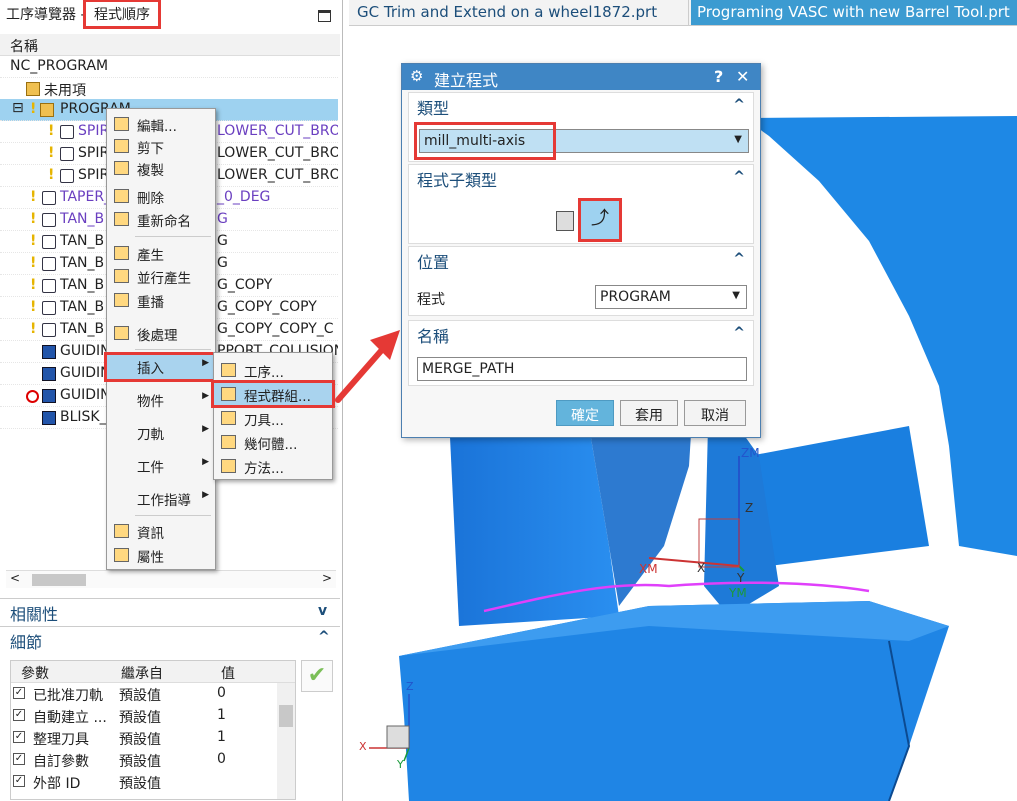  I want to click on tree-row-unused: 未用項, so click(169, 89).